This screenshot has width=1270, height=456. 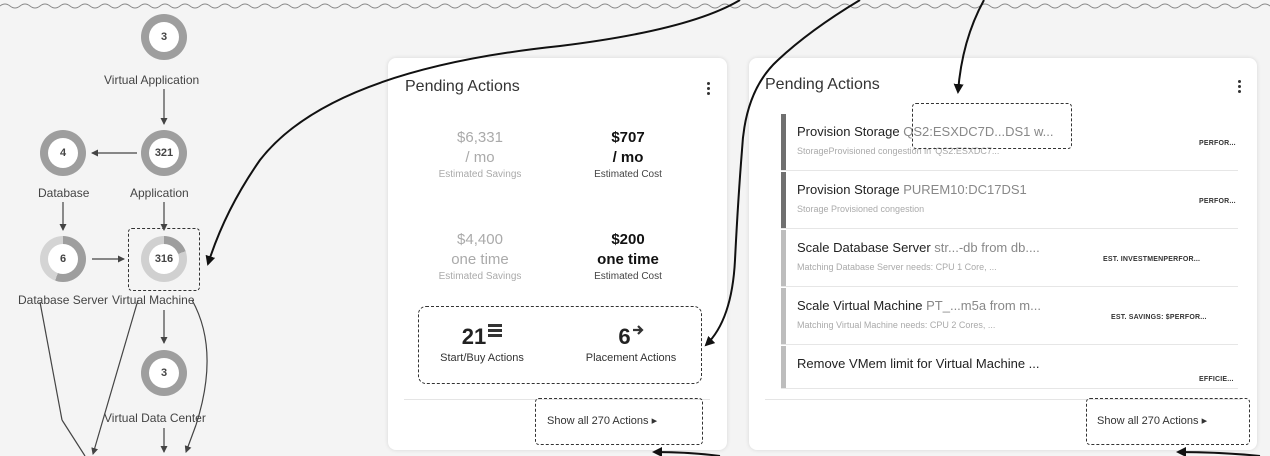 I want to click on annotation-arrow-to-counts, so click(x=782, y=173).